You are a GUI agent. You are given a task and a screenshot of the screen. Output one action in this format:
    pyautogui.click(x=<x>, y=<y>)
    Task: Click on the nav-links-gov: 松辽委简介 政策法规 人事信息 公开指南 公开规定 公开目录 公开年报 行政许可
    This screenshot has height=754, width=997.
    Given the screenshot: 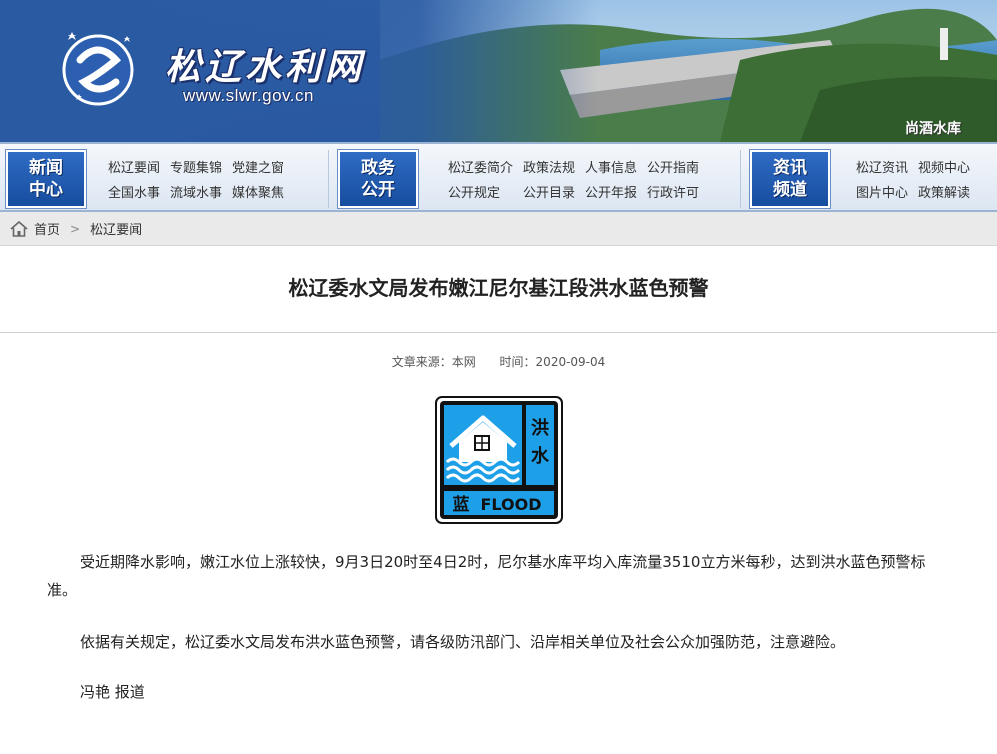 What is the action you would take?
    pyautogui.click(x=573, y=179)
    